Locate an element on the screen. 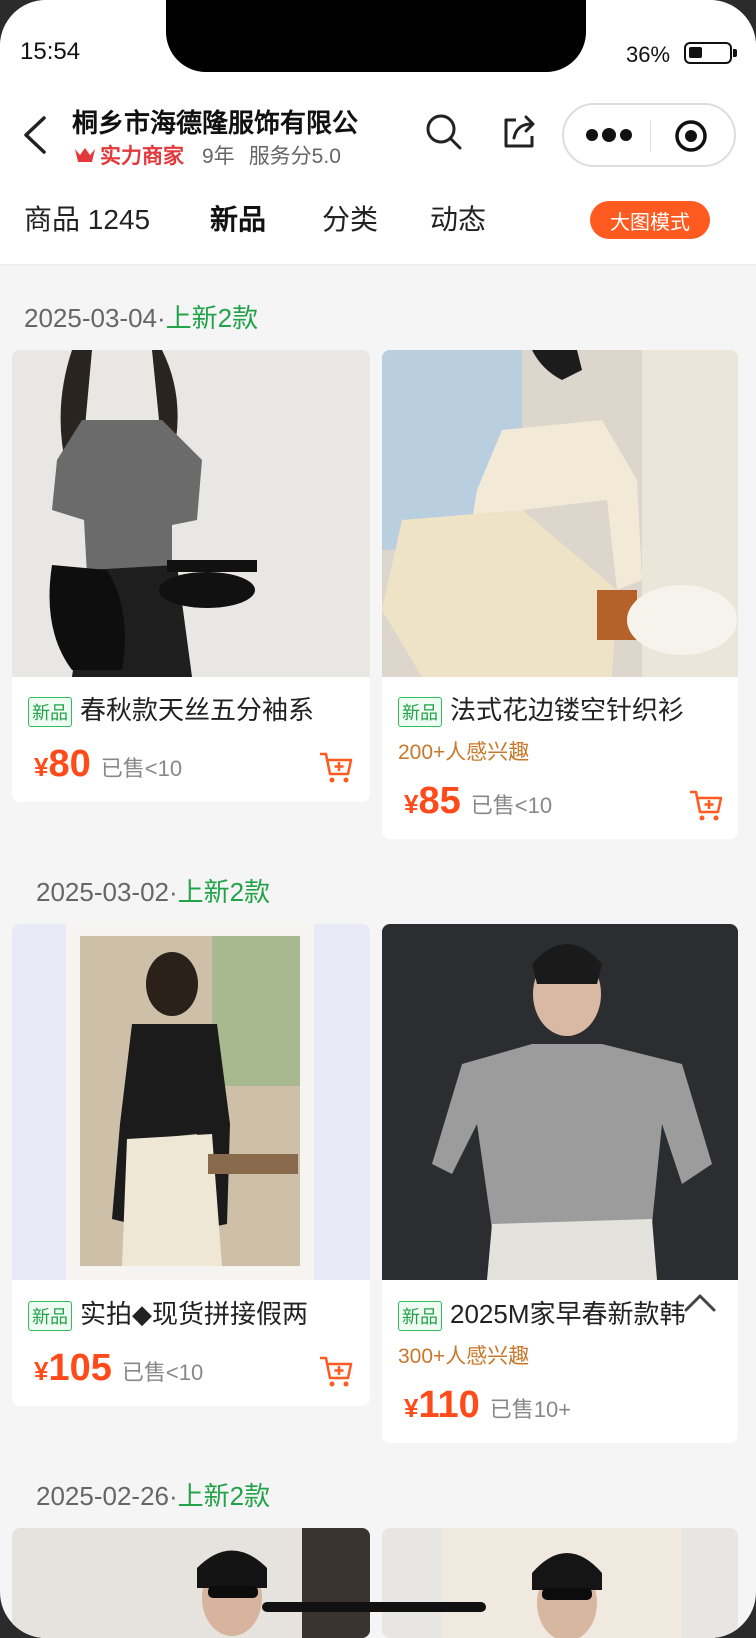 Image resolution: width=756 pixels, height=1638 pixels. crown-icon is located at coordinates (85, 155).